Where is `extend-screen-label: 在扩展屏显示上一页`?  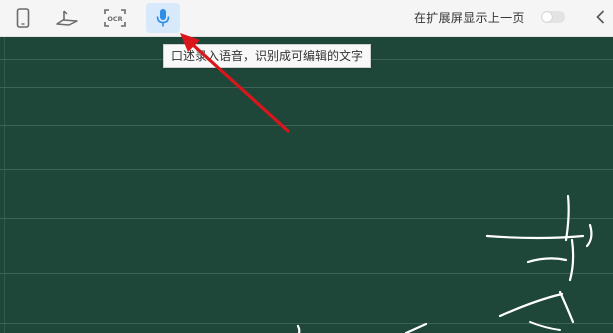
extend-screen-label: 在扩展屏显示上一页 is located at coordinates (469, 18).